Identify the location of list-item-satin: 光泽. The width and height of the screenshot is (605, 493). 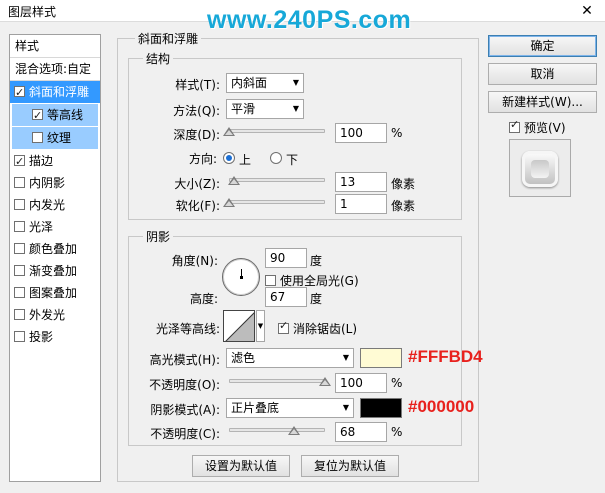
(55, 227).